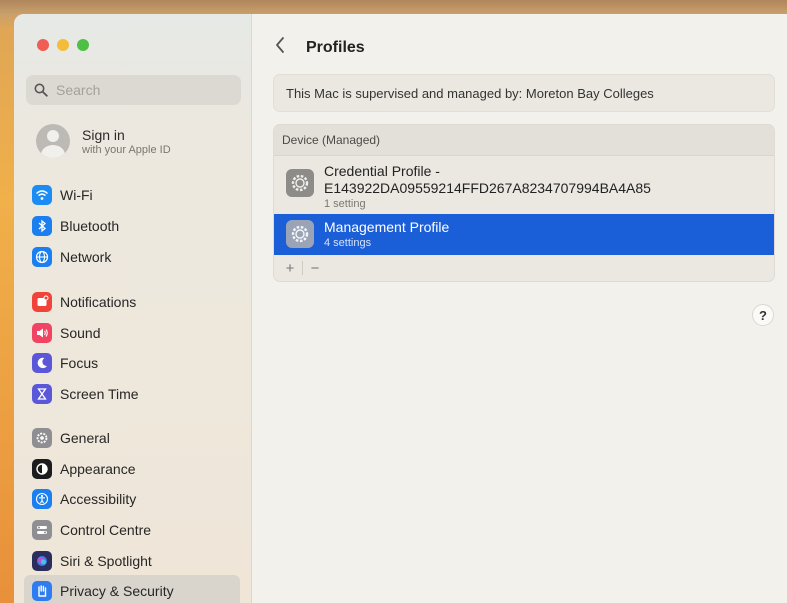 This screenshot has height=603, width=787. Describe the element at coordinates (141, 90) in the screenshot. I see `search-input` at that location.